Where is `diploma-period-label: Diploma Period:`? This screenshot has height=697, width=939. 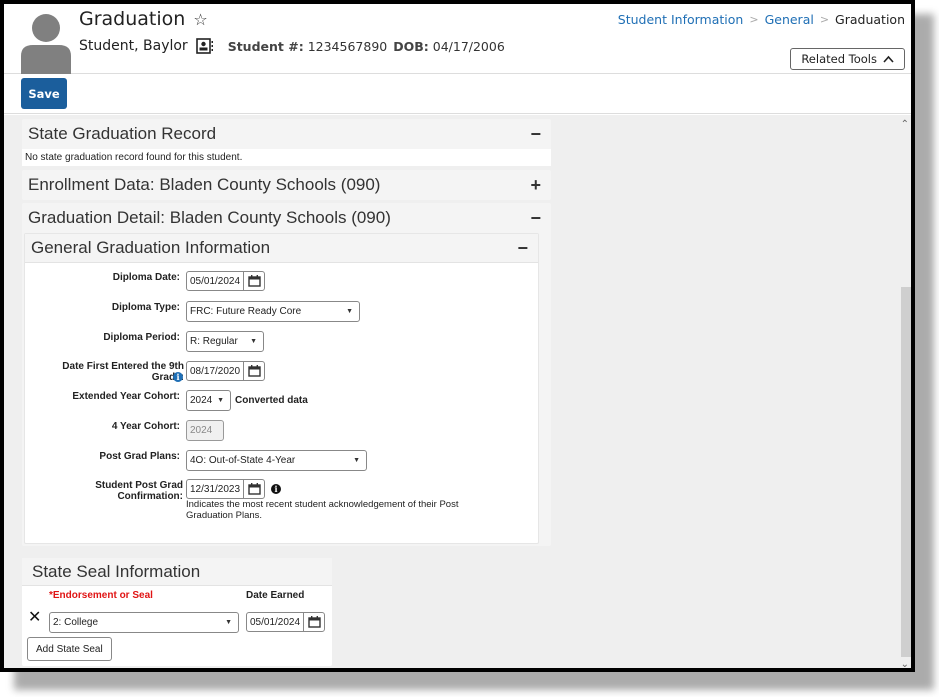 diploma-period-label: Diploma Period: is located at coordinates (141, 337).